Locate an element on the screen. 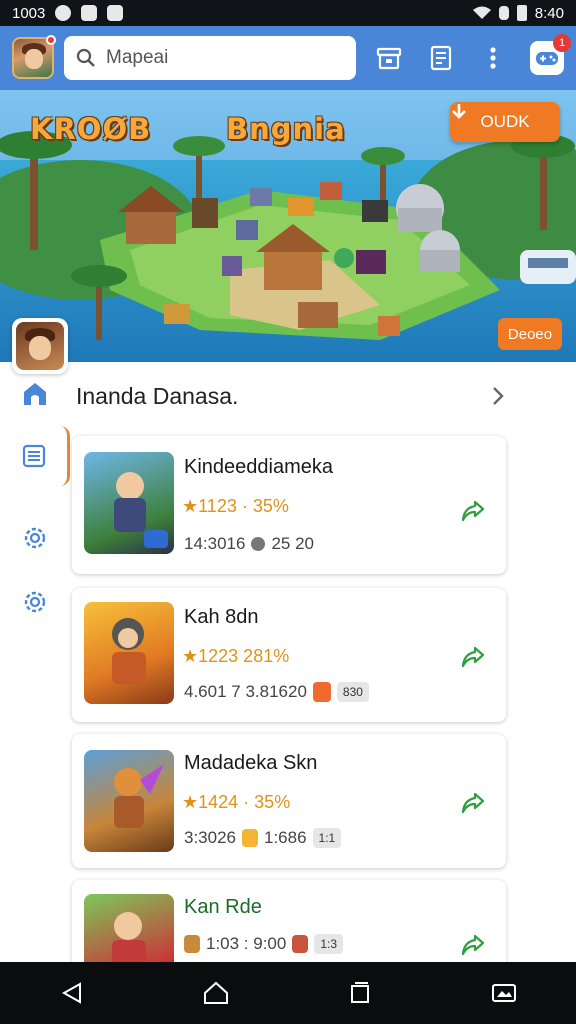  search-input is located at coordinates (216, 58).